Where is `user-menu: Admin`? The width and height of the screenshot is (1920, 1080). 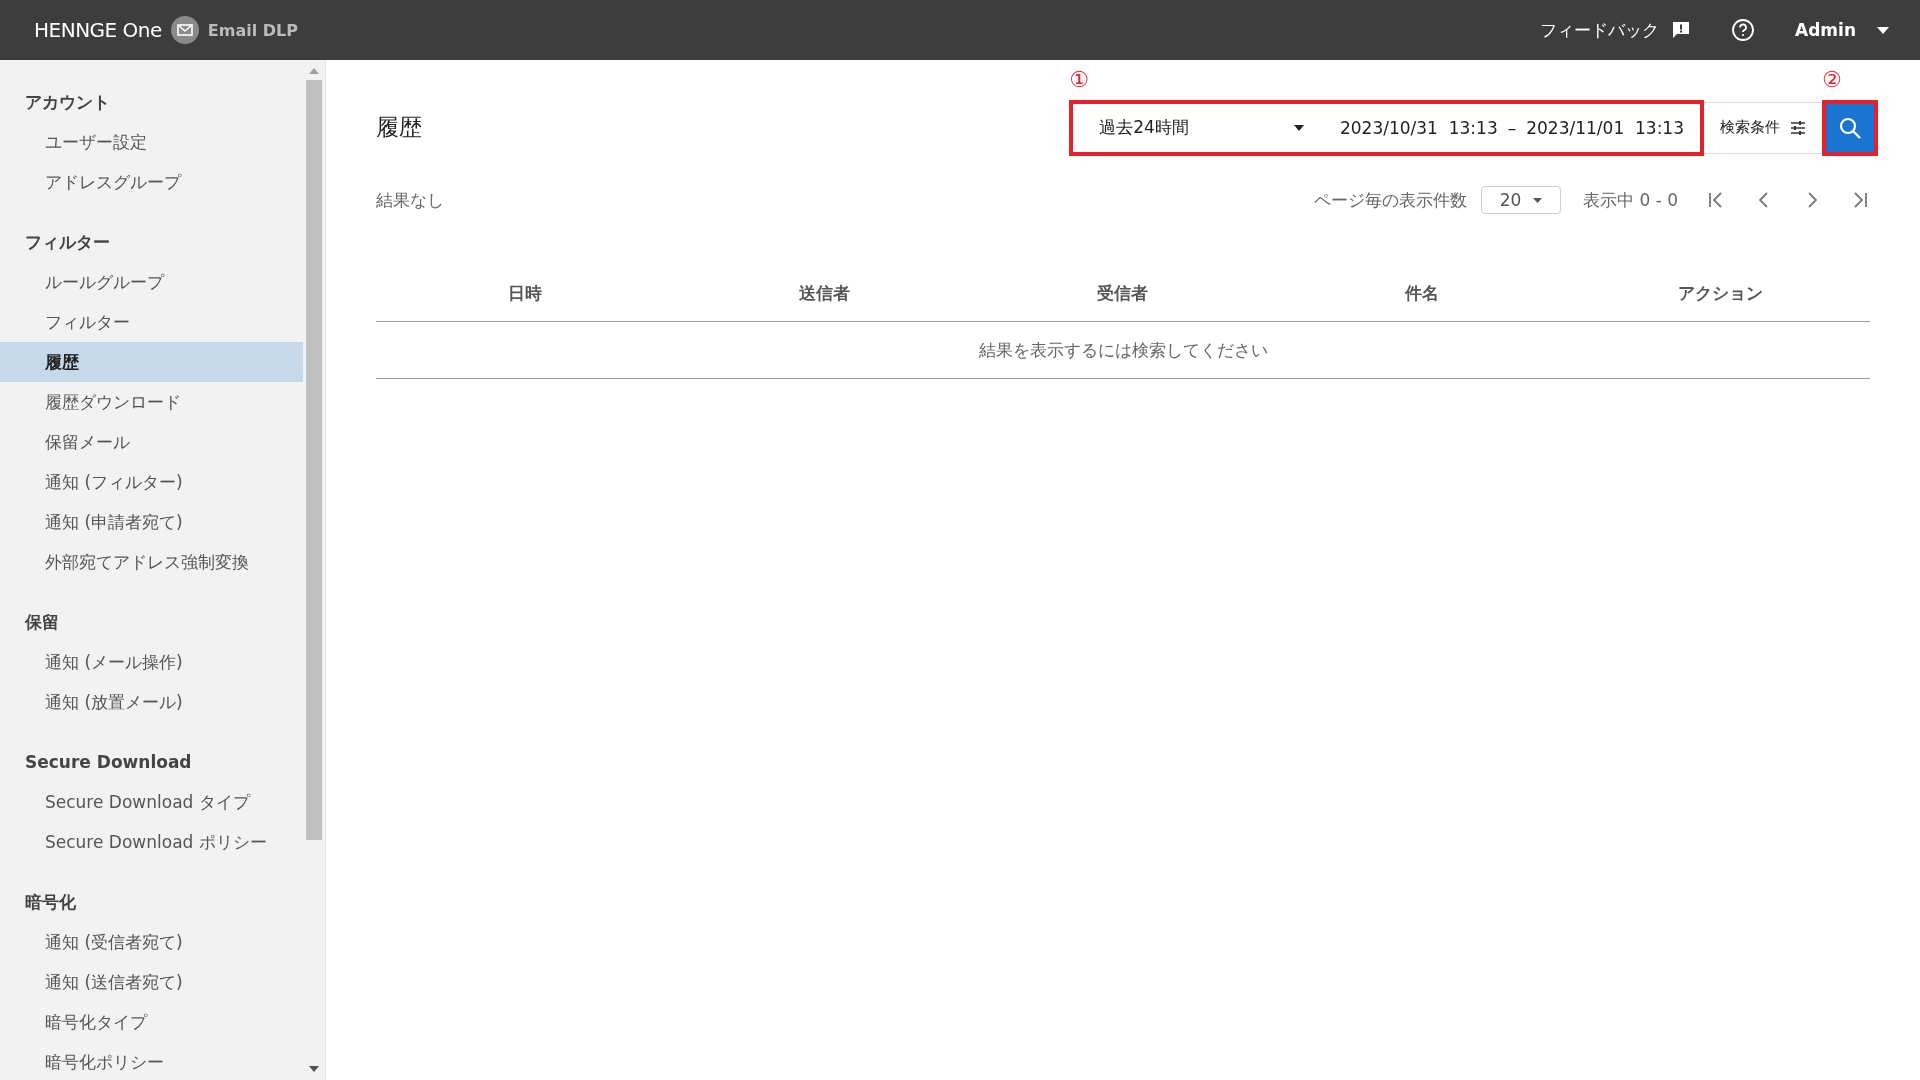
user-menu: Admin is located at coordinates (1842, 30).